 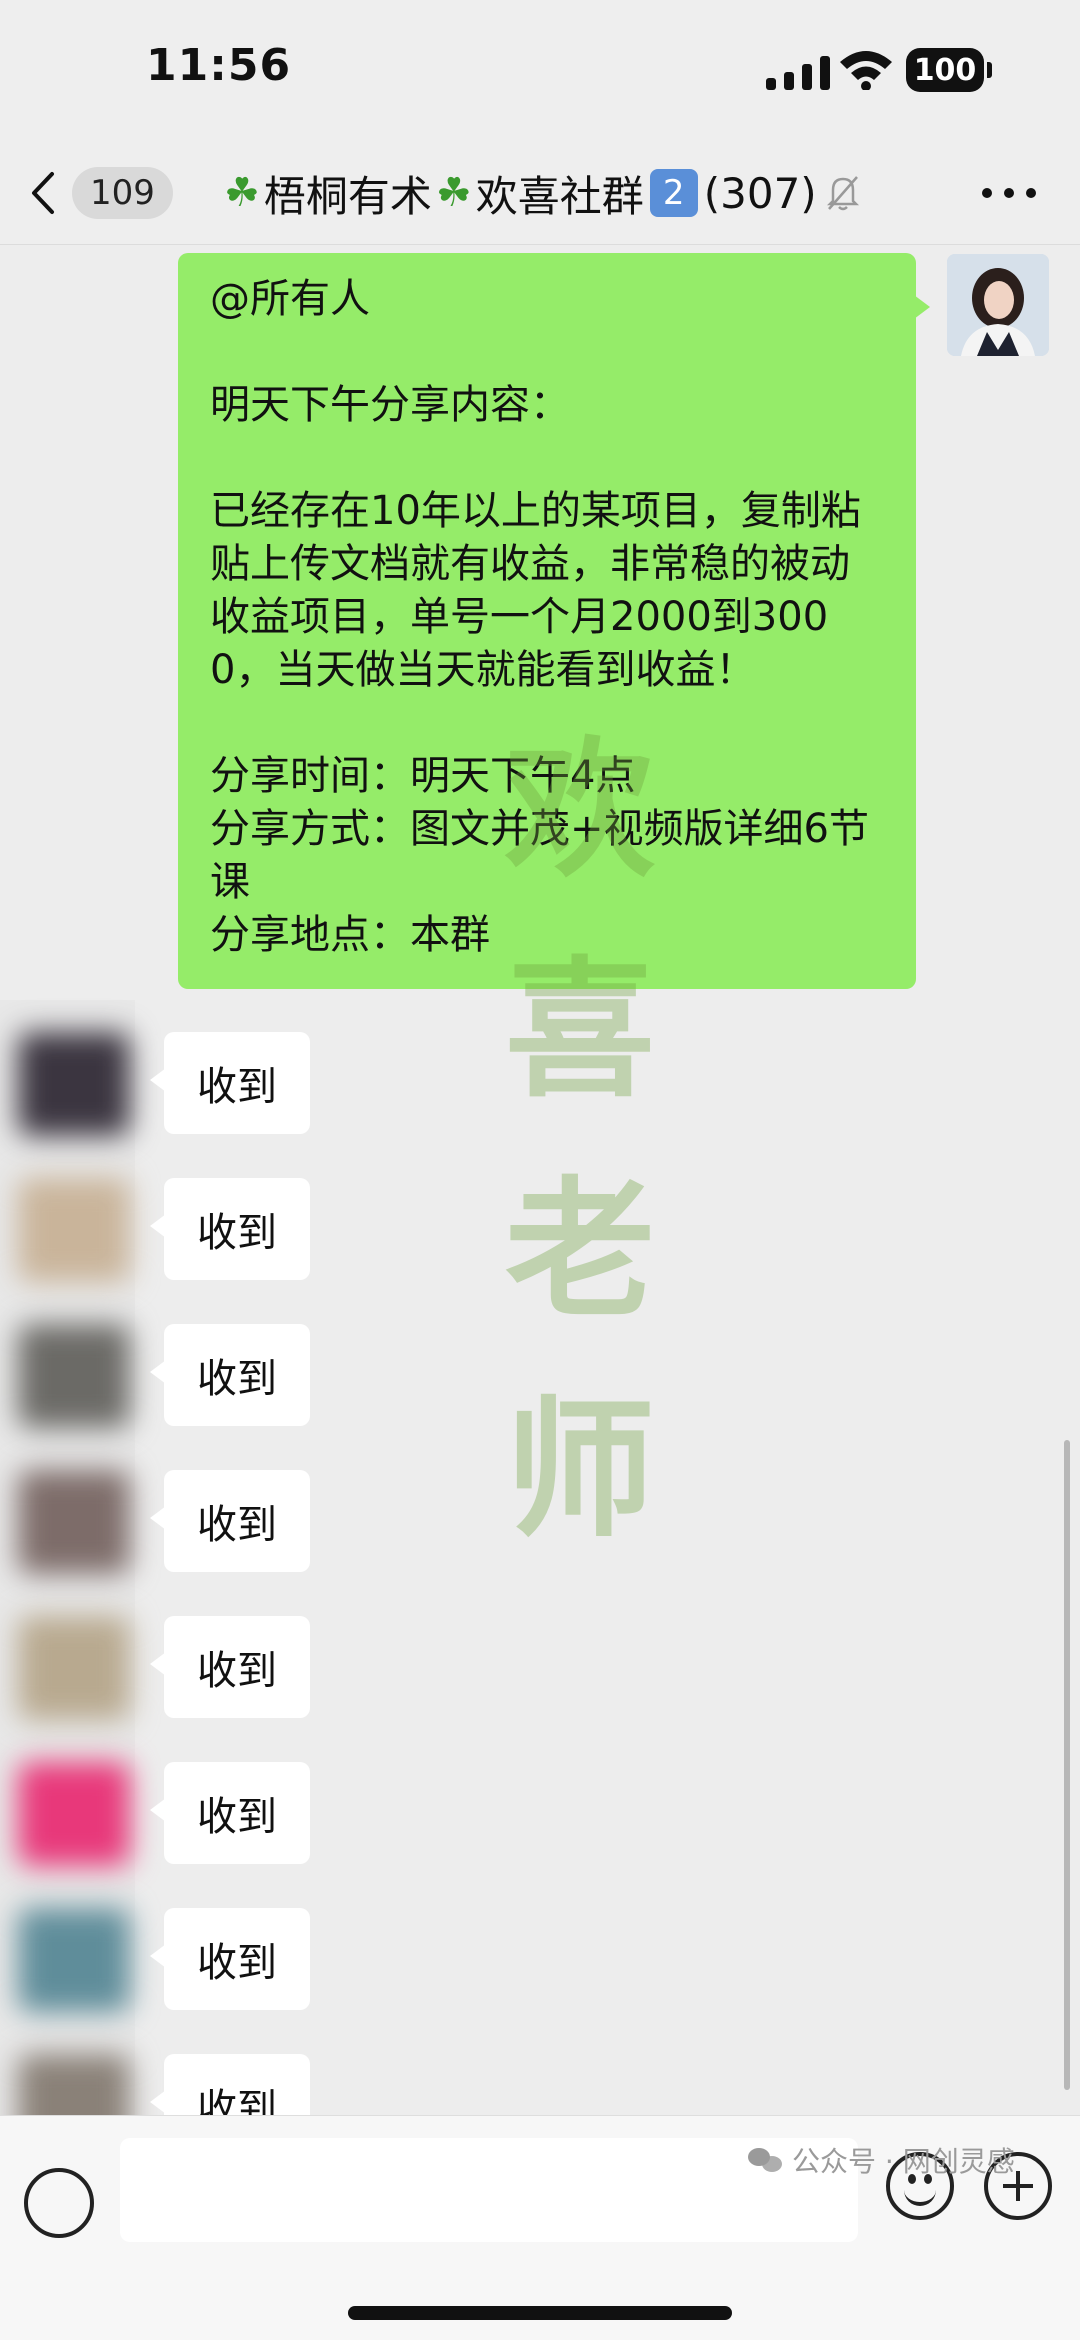 What do you see at coordinates (59, 2203) in the screenshot?
I see `voice-input-button` at bounding box center [59, 2203].